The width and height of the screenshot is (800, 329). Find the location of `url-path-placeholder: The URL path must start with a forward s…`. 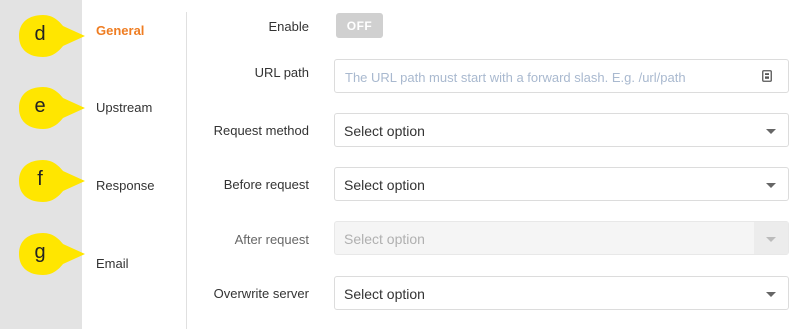

url-path-placeholder: The URL path must start with a forward s… is located at coordinates (515, 77).